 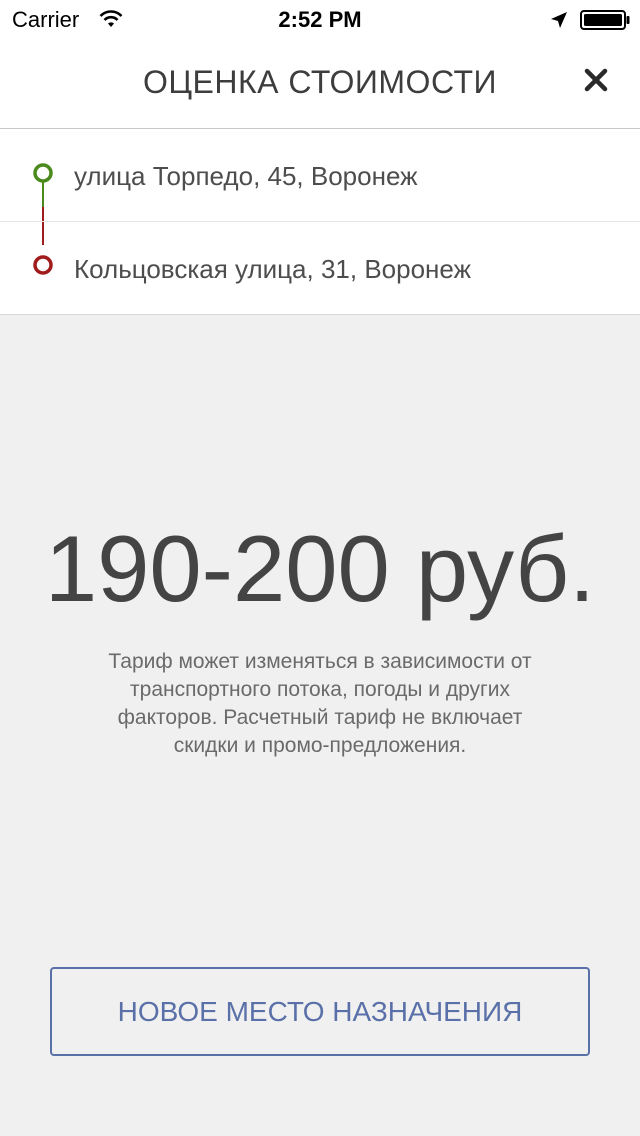 I want to click on page-title: ОЦЕНКА СТОИМОСТИ, so click(x=320, y=82).